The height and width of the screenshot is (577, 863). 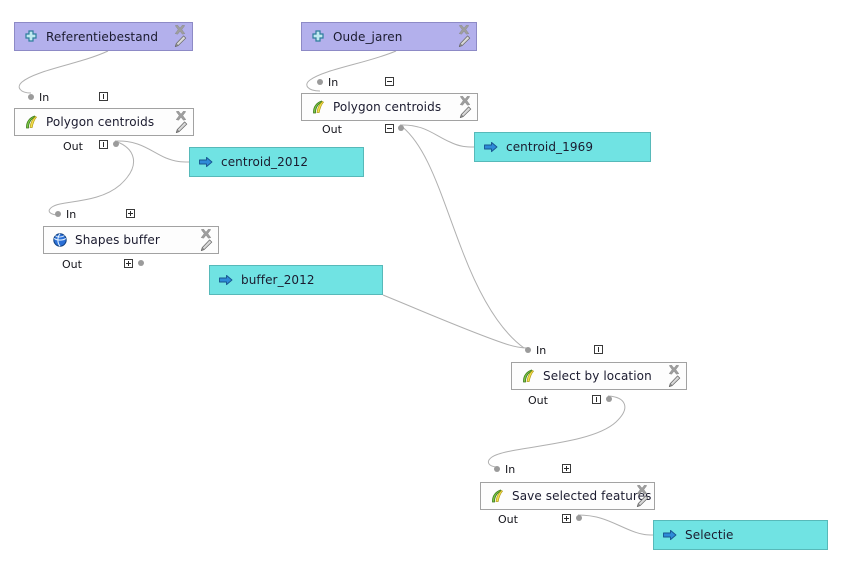 I want to click on out-connector-dot-out_oude_jaren_centroids, so click(x=401, y=128).